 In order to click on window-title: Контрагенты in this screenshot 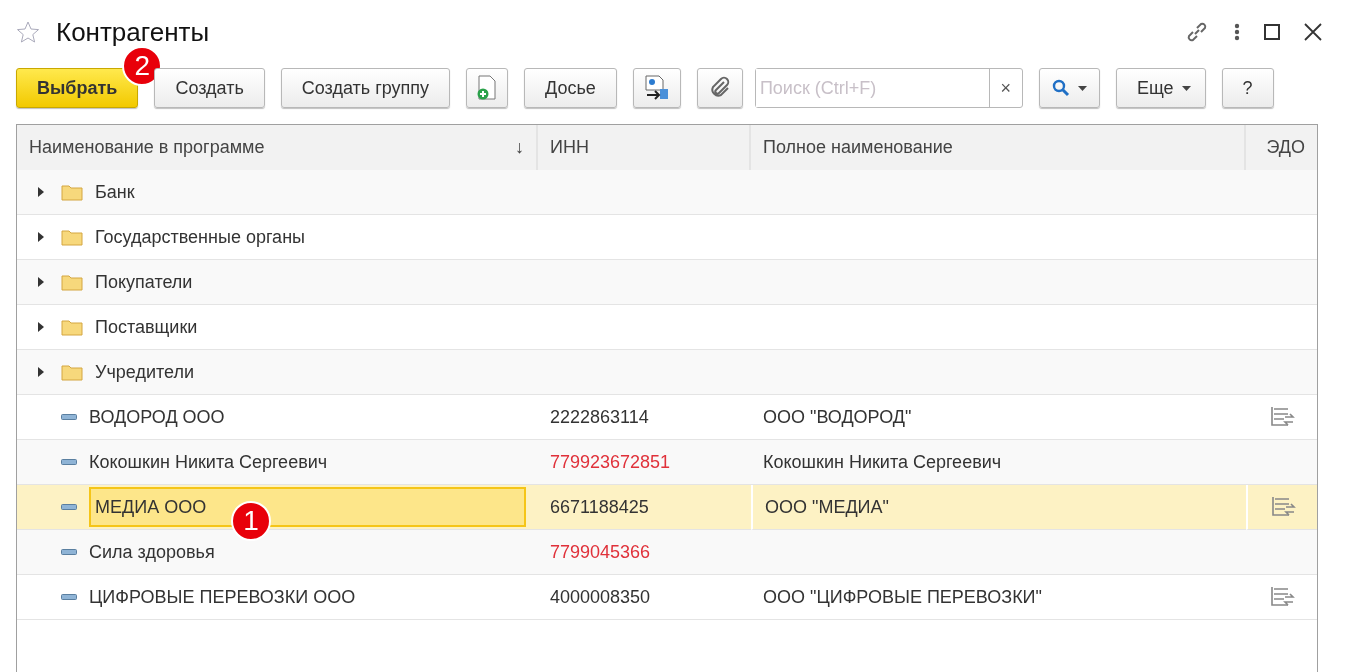, I will do `click(133, 32)`.